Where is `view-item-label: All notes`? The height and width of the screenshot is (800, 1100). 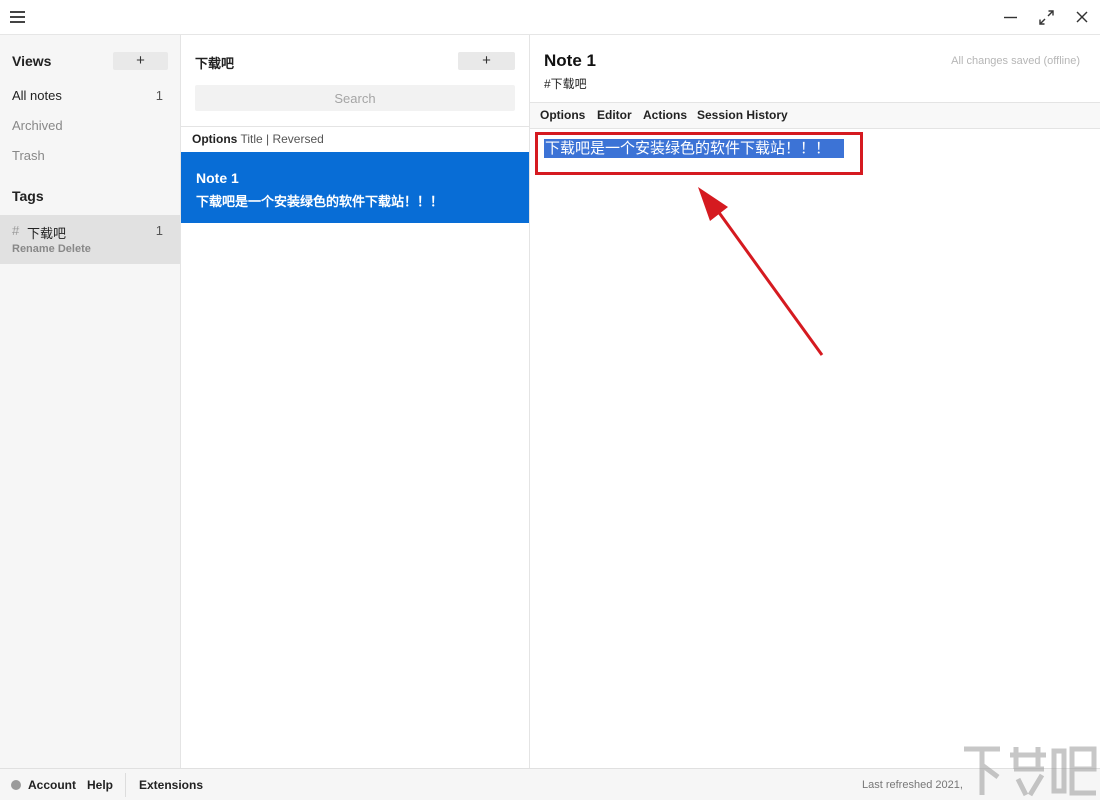 view-item-label: All notes is located at coordinates (37, 95).